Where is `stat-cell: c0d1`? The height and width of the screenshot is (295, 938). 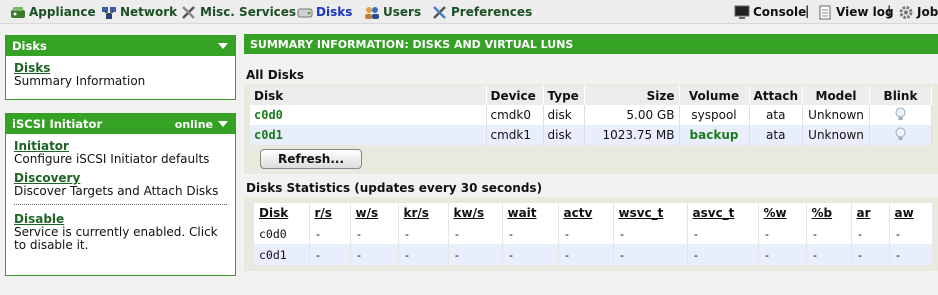
stat-cell: c0d1 is located at coordinates (282, 254).